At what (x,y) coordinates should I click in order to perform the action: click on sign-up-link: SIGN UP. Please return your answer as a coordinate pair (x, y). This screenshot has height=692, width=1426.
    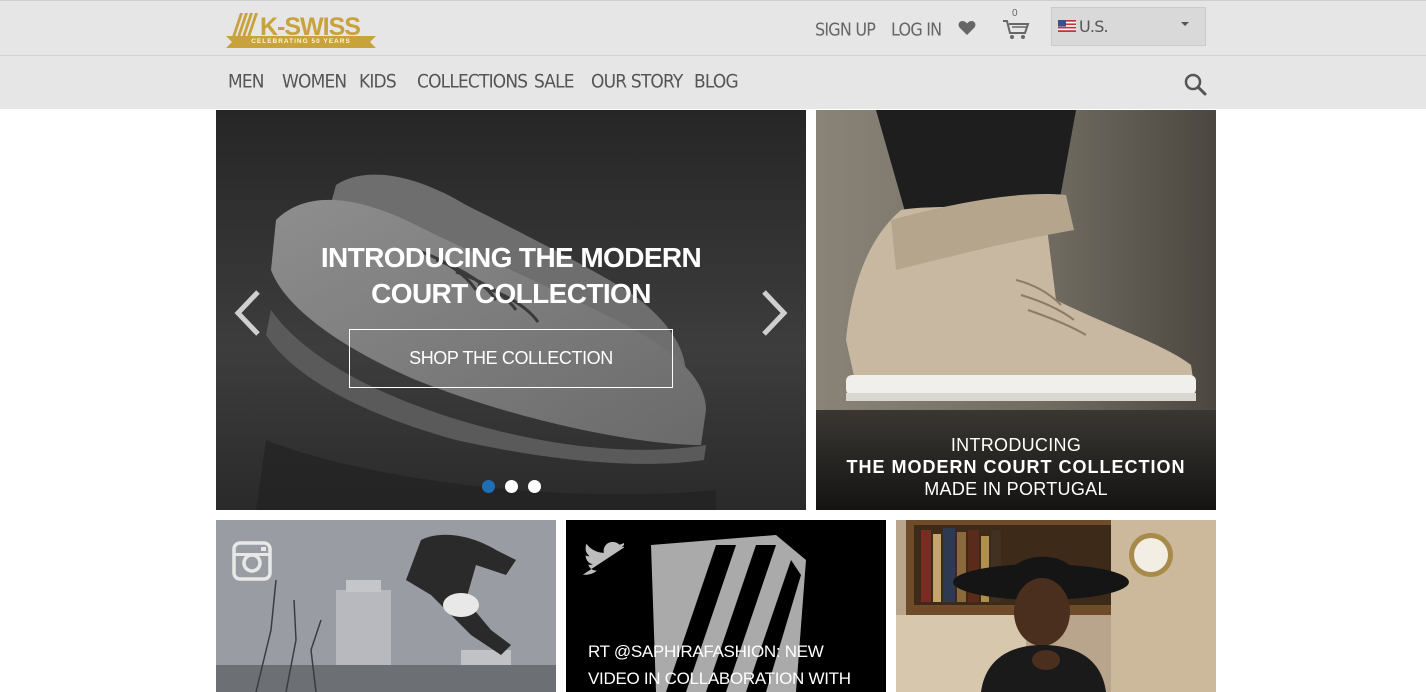
    Looking at the image, I should click on (845, 29).